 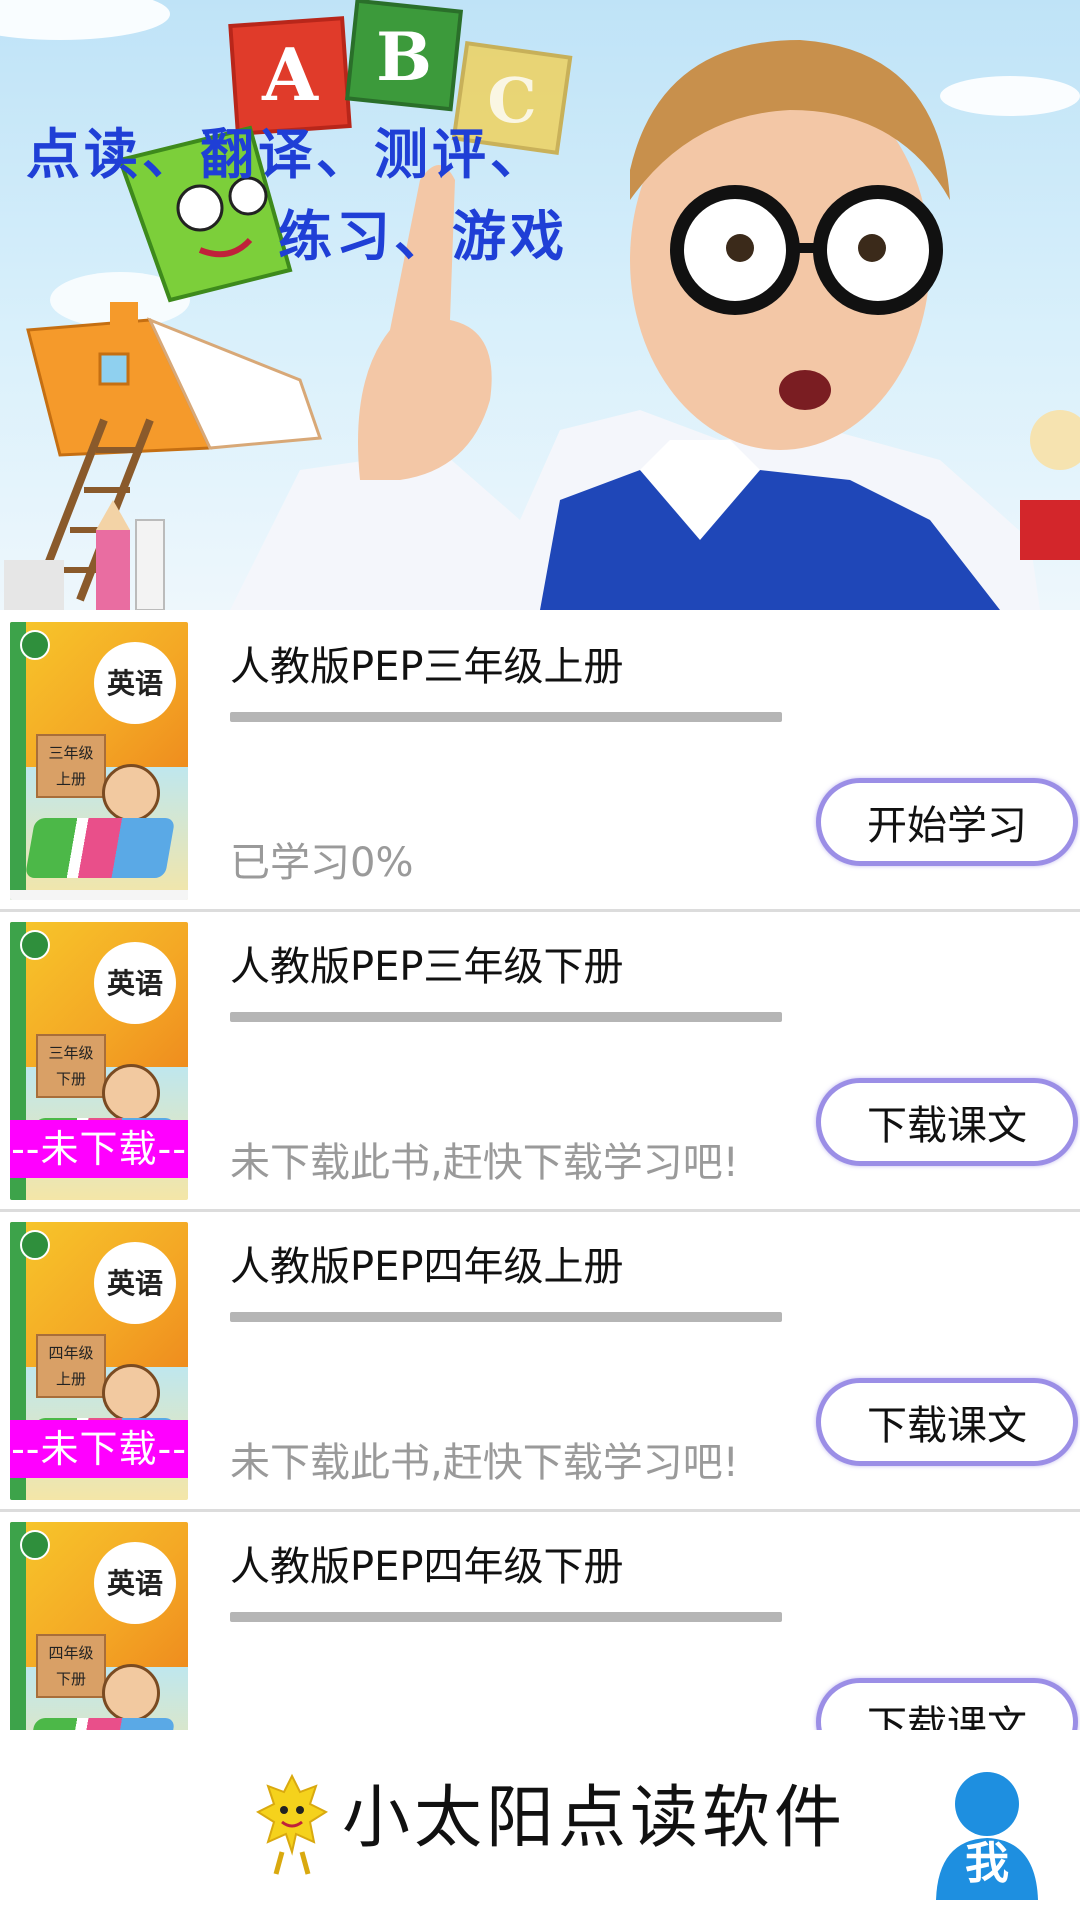 What do you see at coordinates (427, 1567) in the screenshot?
I see `book-title: 人教版PEP四年级下册` at bounding box center [427, 1567].